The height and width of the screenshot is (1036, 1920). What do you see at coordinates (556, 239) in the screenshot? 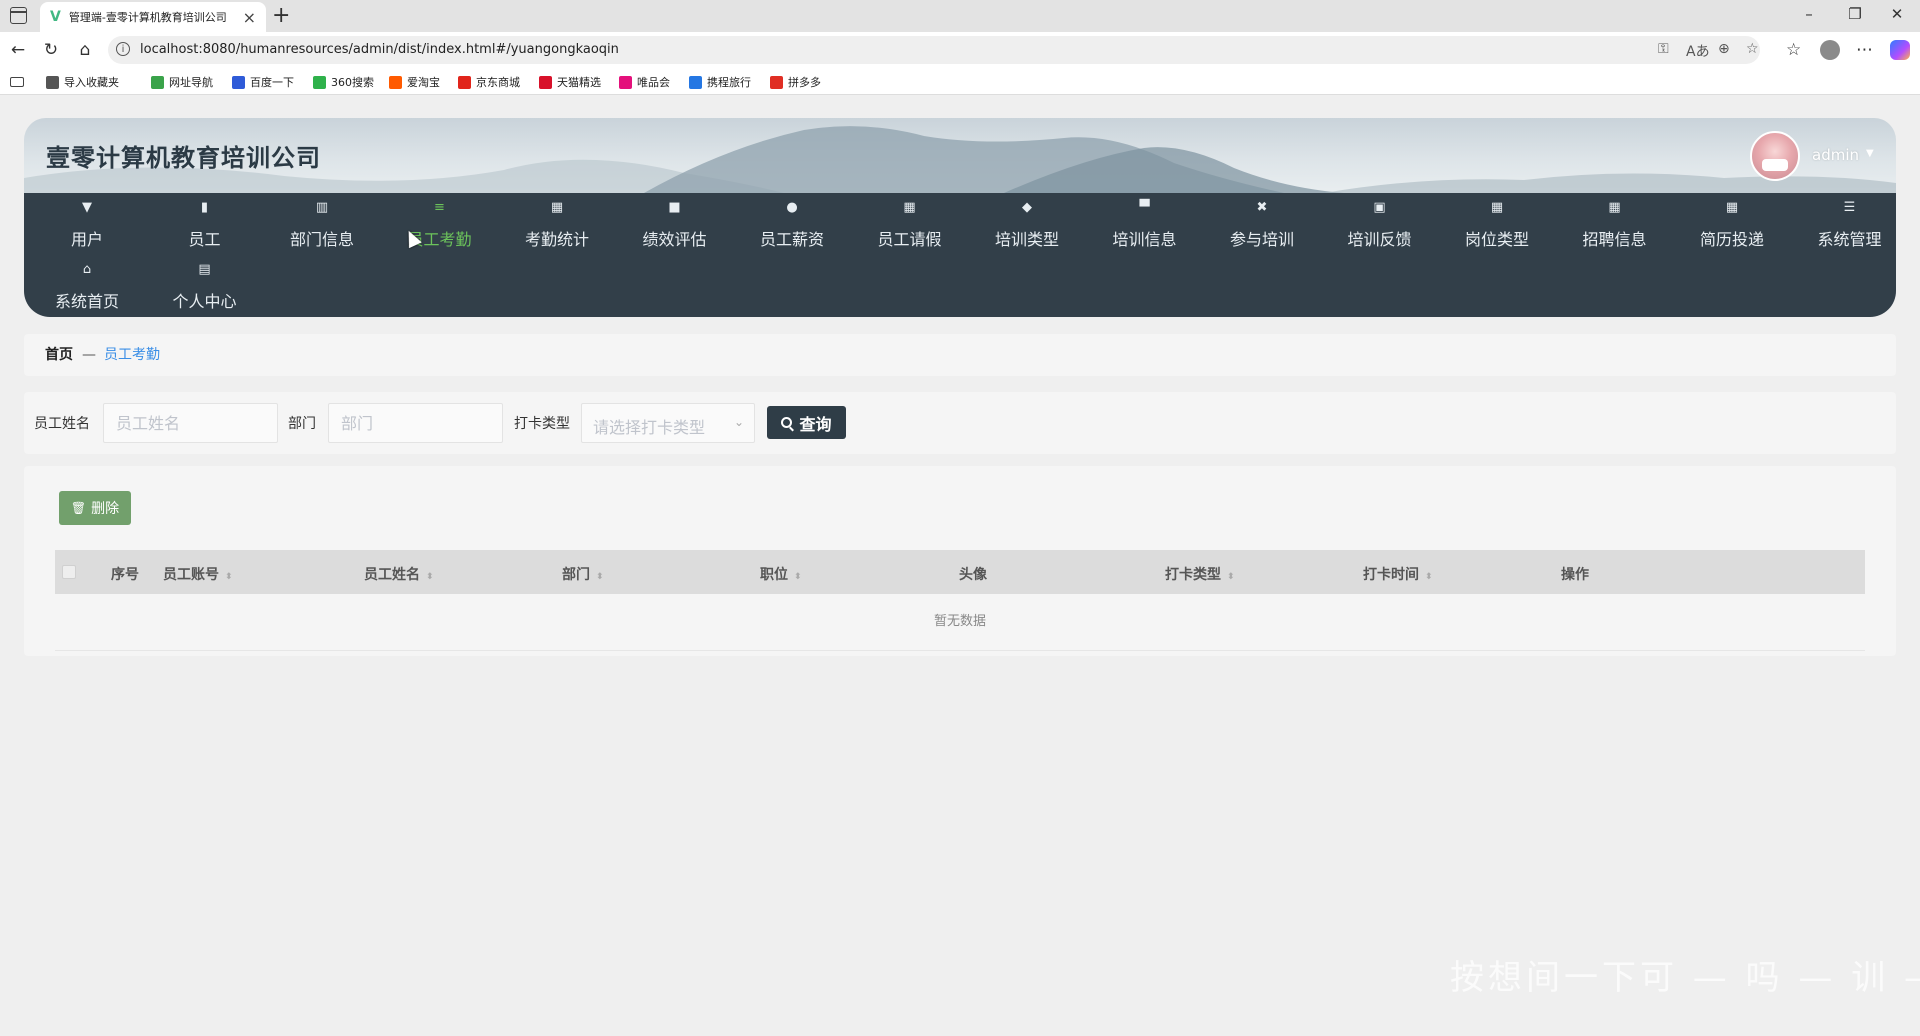
I see `nav-label: 考勤统计` at bounding box center [556, 239].